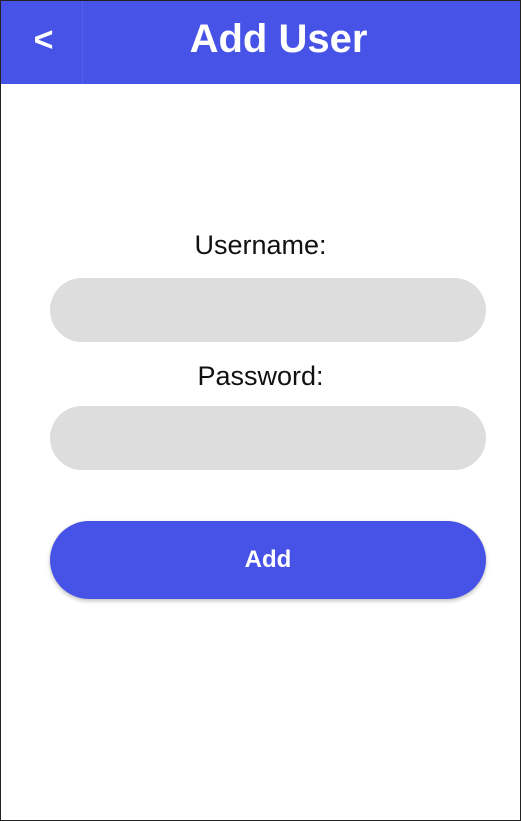 The width and height of the screenshot is (521, 821). Describe the element at coordinates (268, 438) in the screenshot. I see `password-input` at that location.